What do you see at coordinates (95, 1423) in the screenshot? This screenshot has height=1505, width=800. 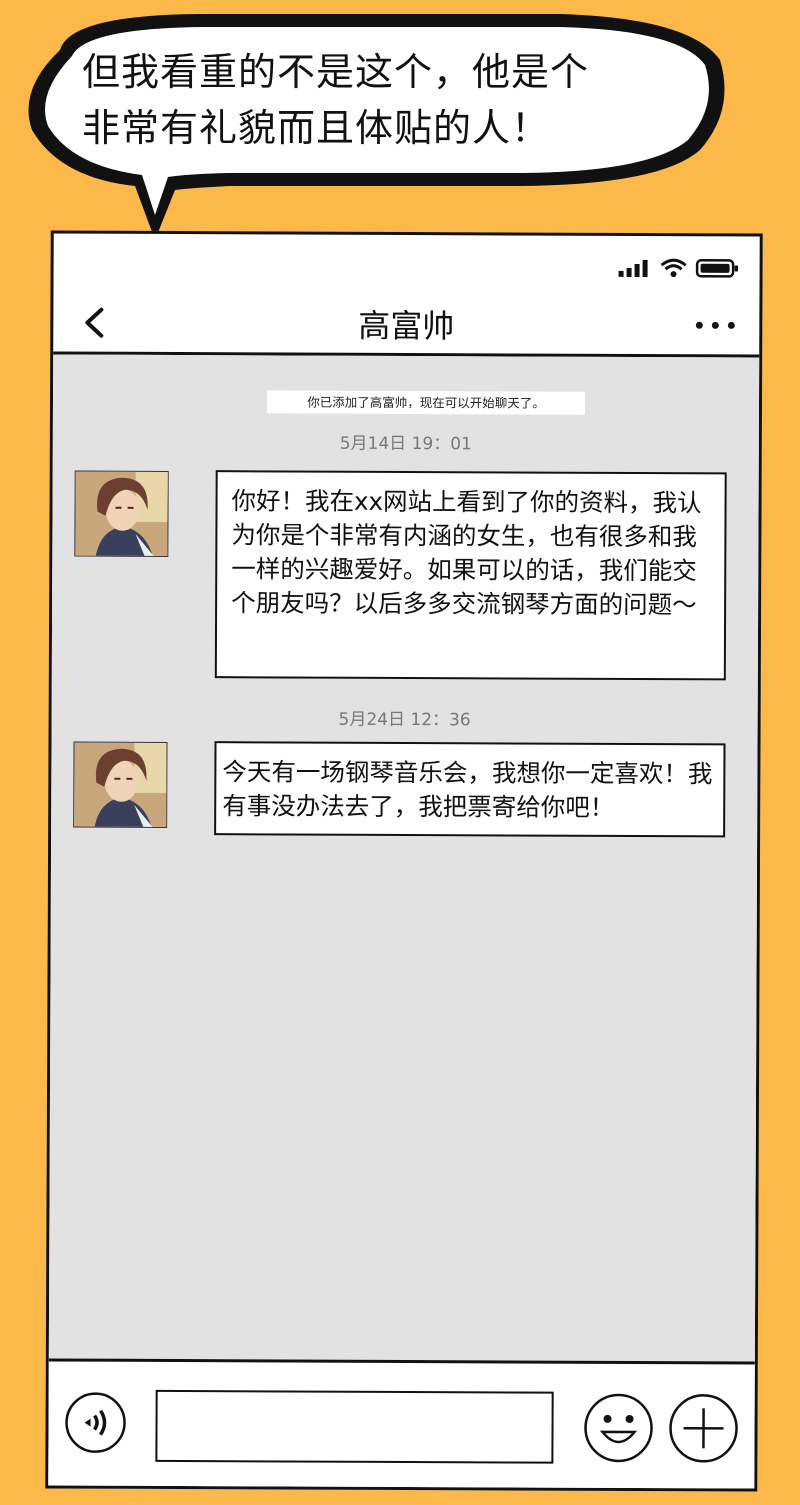 I see `voice-icon` at bounding box center [95, 1423].